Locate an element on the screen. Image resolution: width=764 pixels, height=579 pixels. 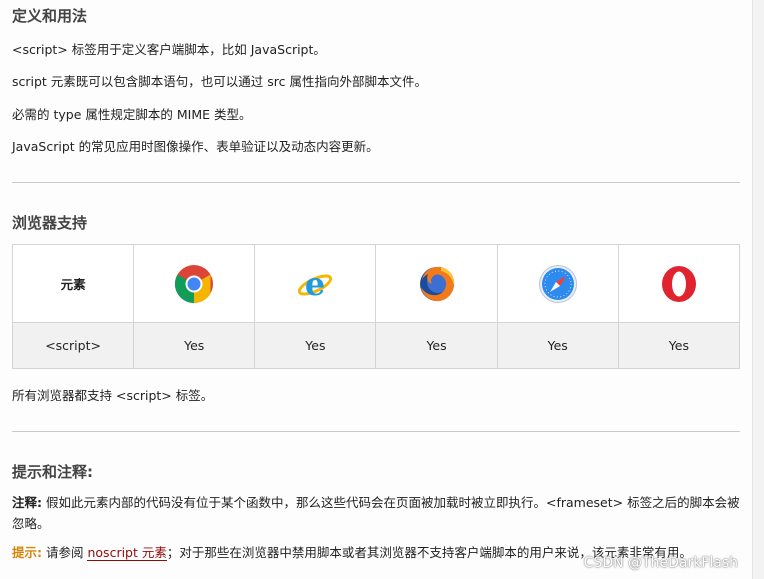
header-cell-firefox is located at coordinates (436, 283).